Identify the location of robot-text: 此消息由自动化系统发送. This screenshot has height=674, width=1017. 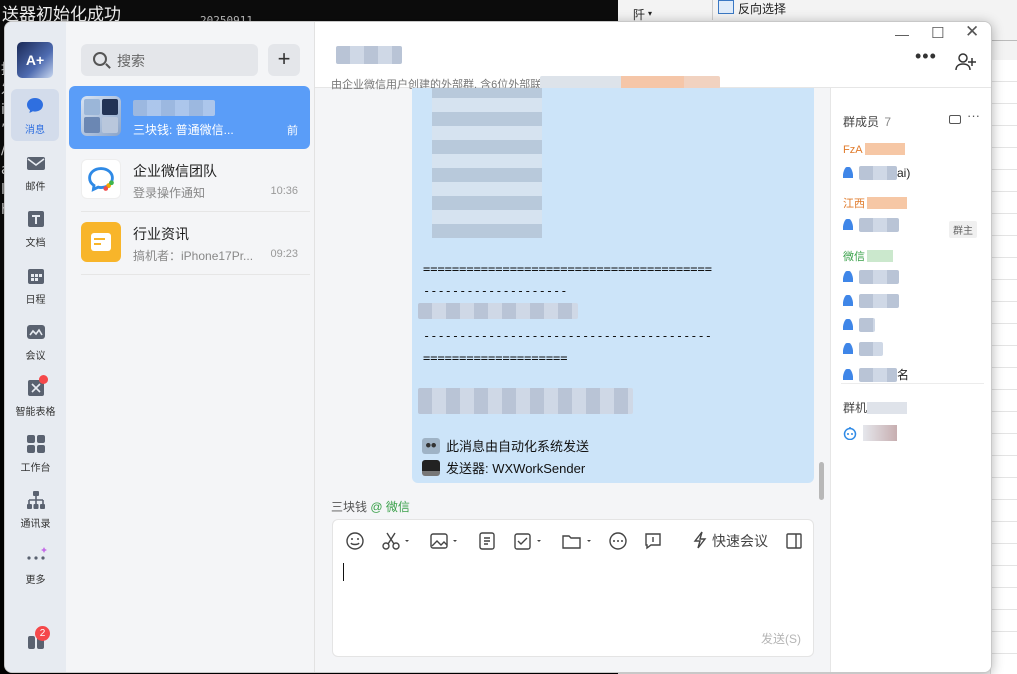
(518, 446).